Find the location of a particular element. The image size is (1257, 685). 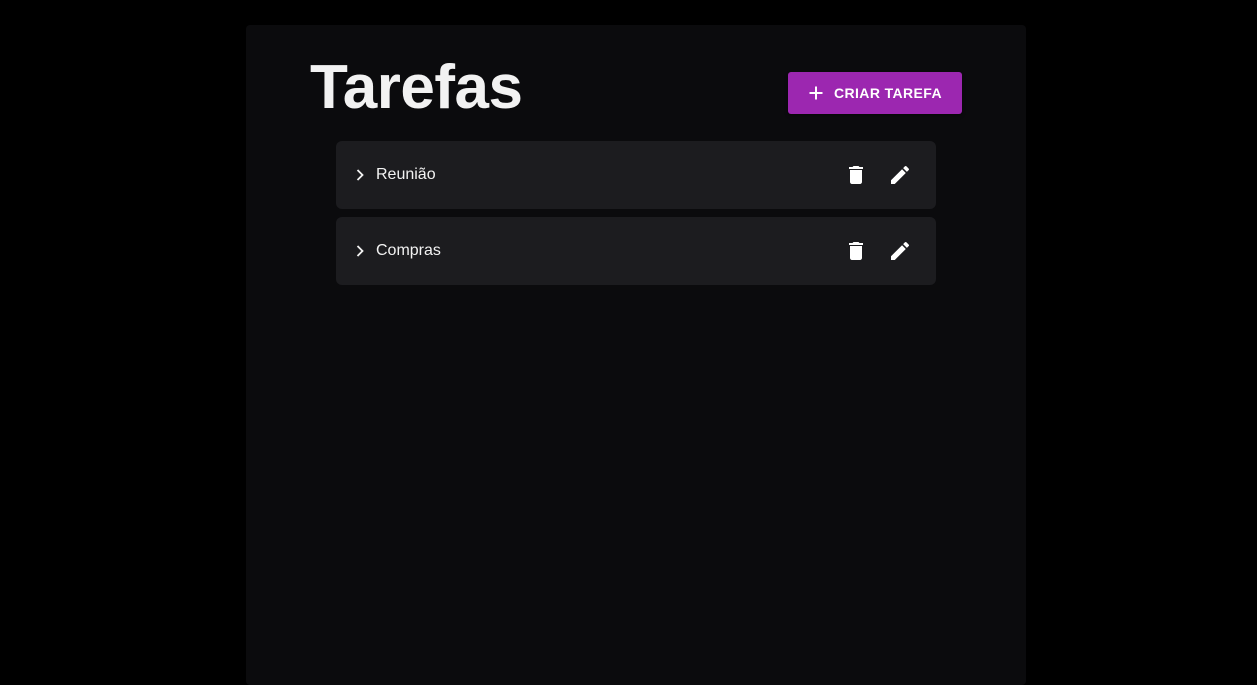

task-list: Reunião Compras is located at coordinates (636, 217).